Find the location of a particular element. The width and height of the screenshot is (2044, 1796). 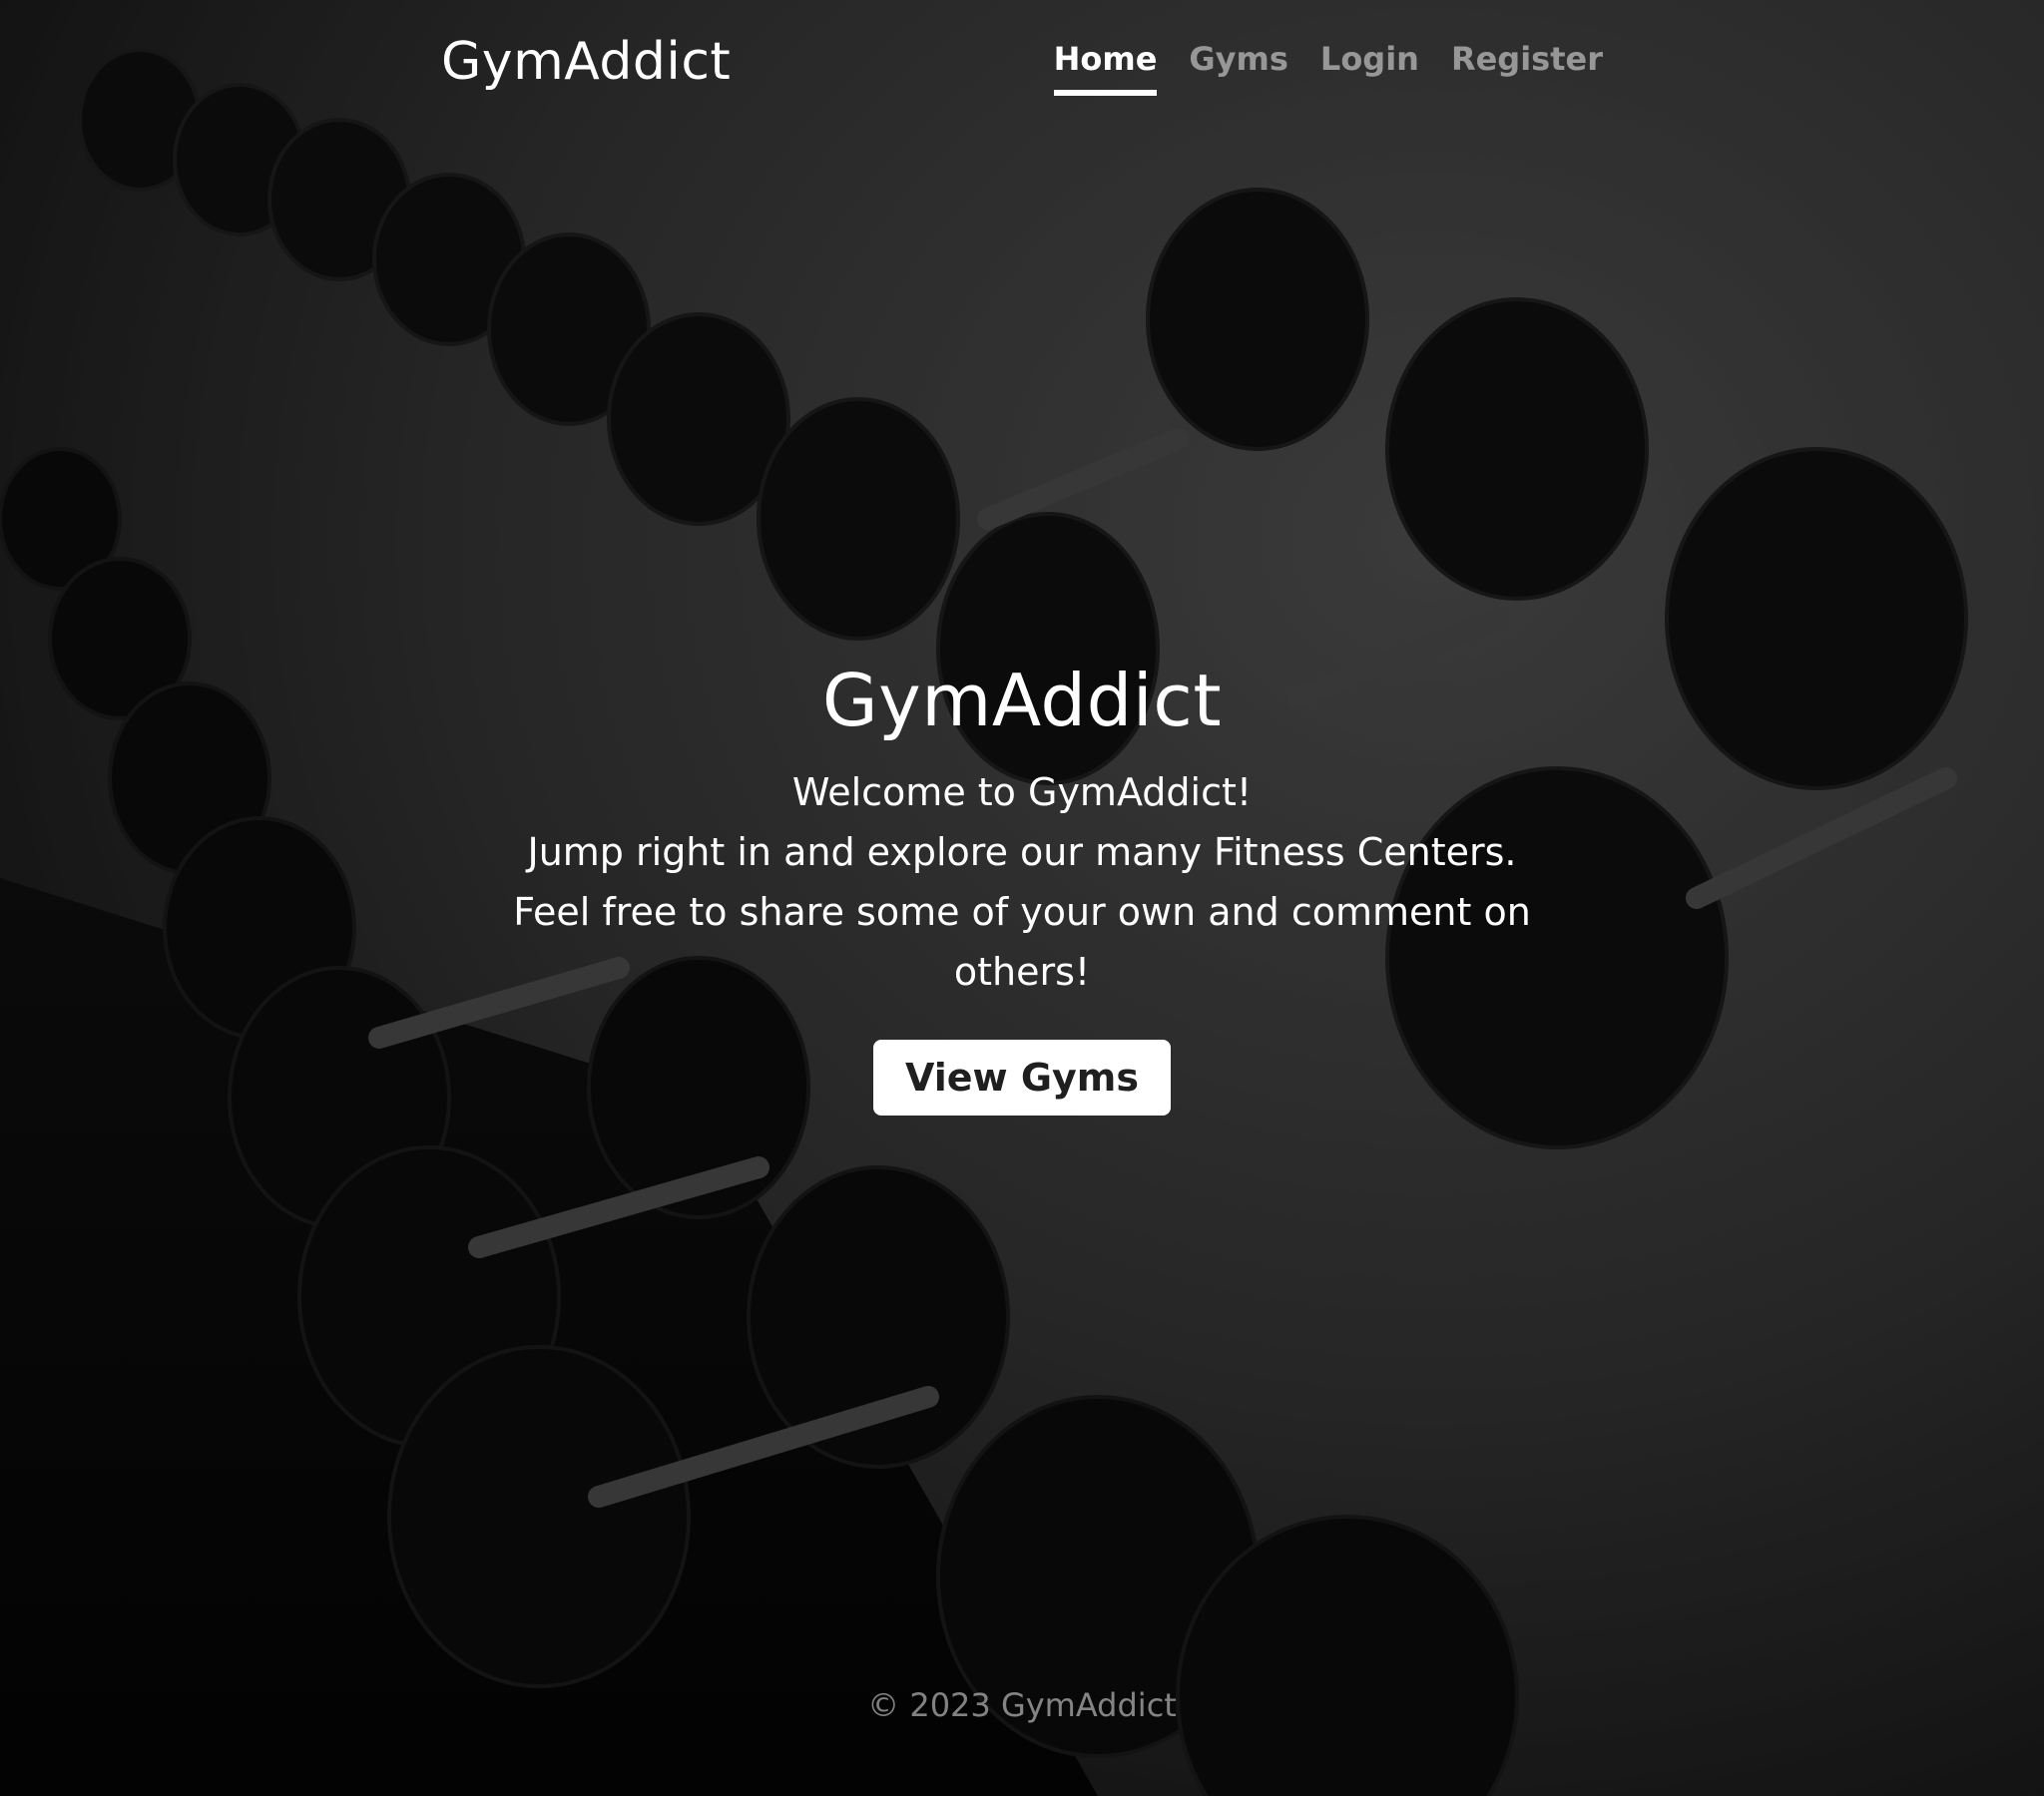

hero-lead-line: Welcome to GymAddict! is located at coordinates (1022, 792).